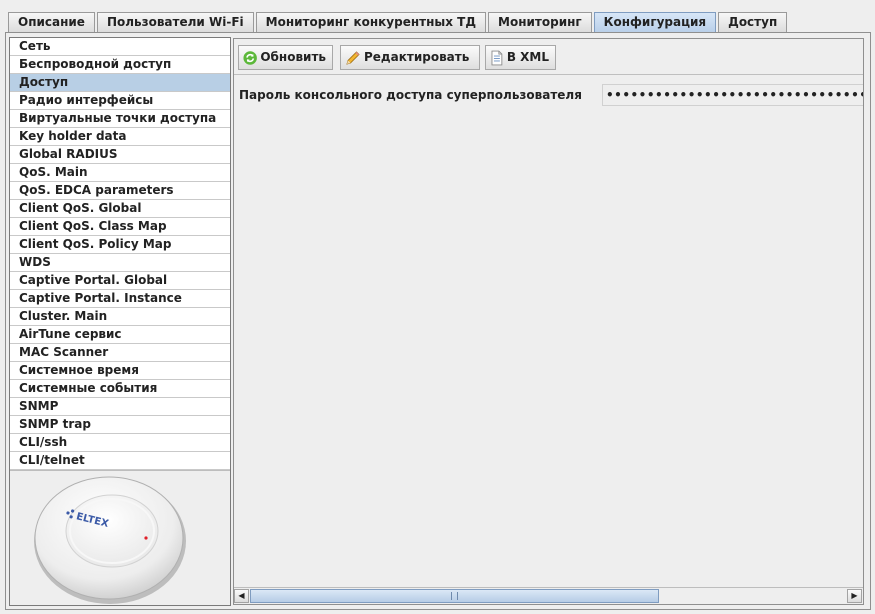 Image resolution: width=875 pixels, height=614 pixels. I want to click on horizontal-scrollbar: ◀ ▶, so click(548, 595).